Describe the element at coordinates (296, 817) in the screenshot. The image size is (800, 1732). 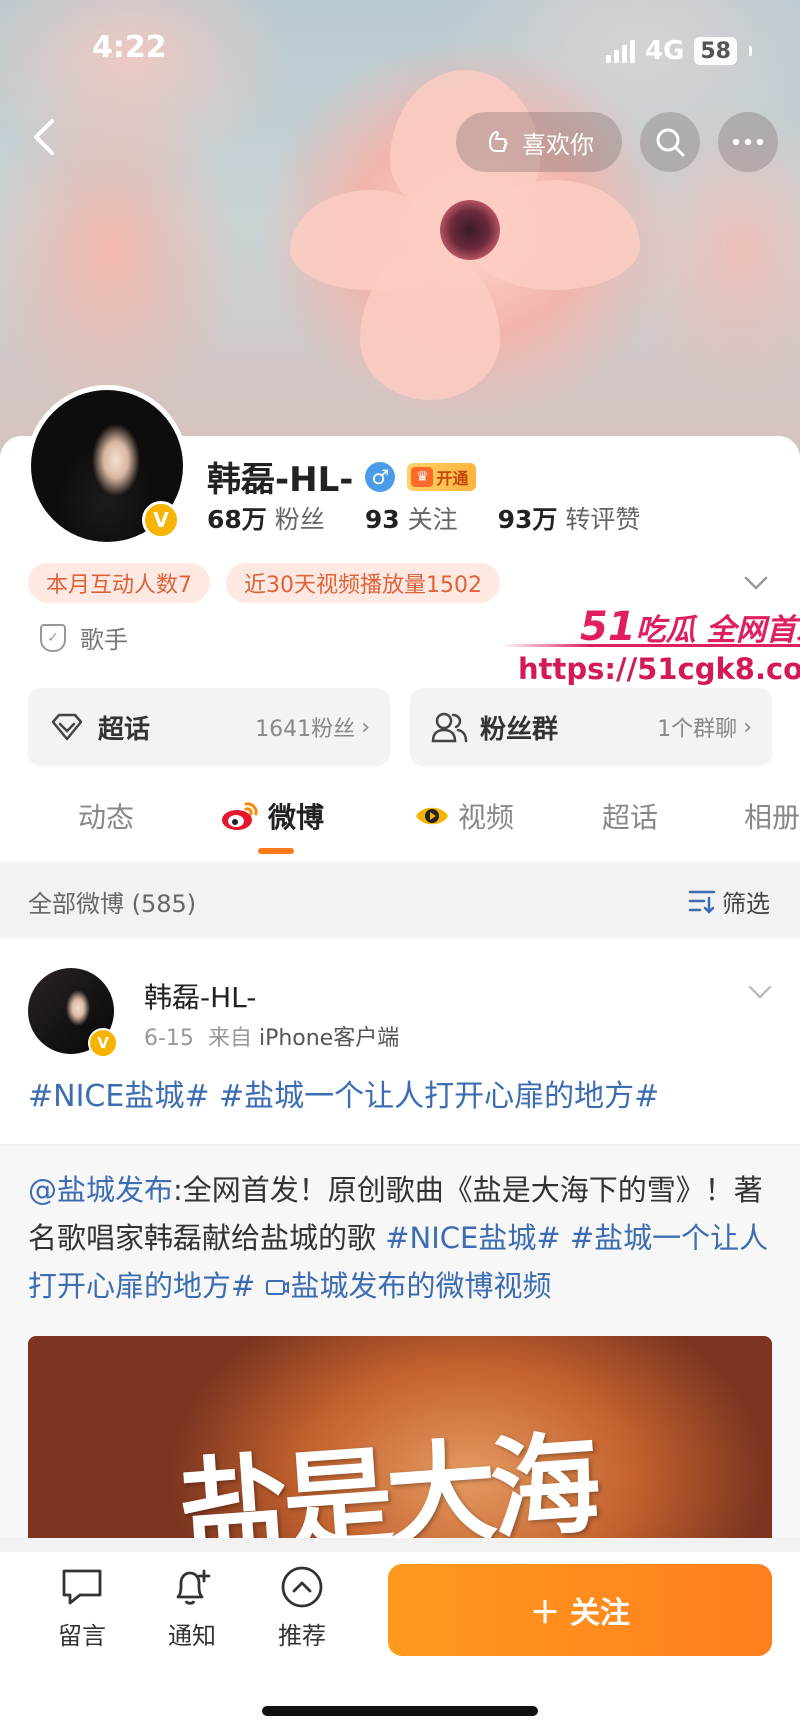
I see `tab-label: 微博` at that location.